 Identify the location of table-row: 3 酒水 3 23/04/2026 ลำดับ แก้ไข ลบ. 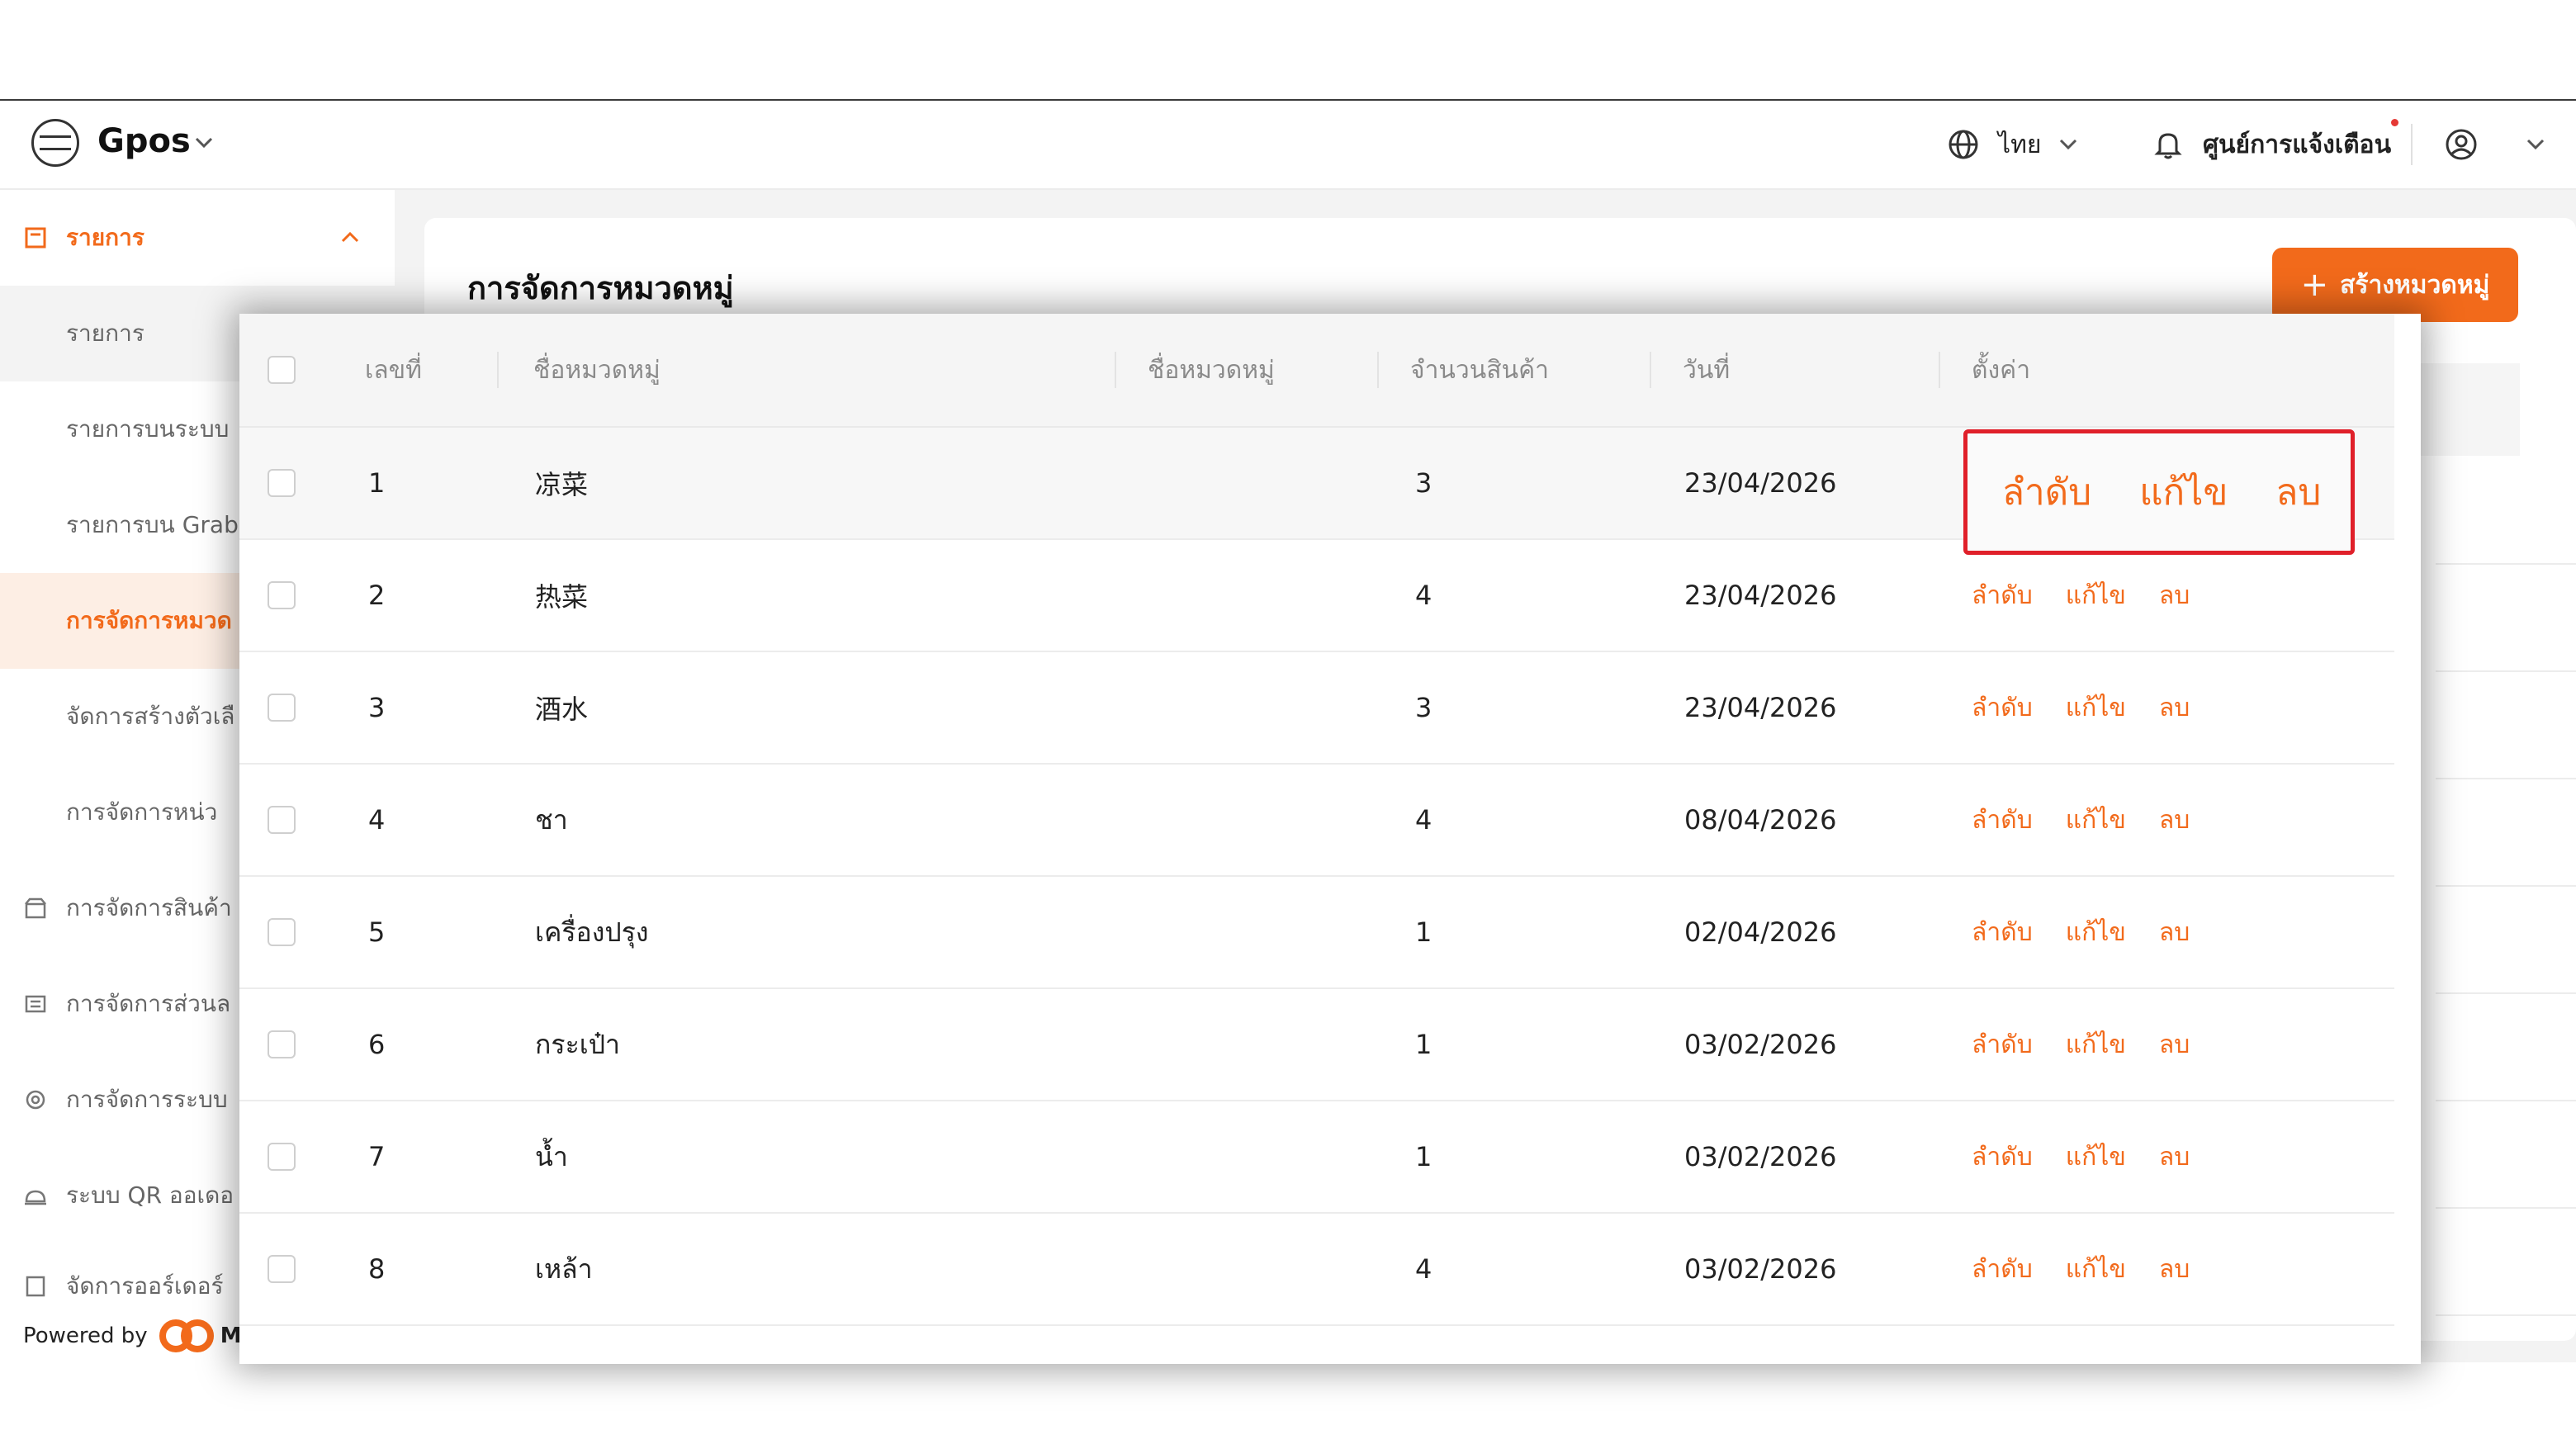
(1316, 708).